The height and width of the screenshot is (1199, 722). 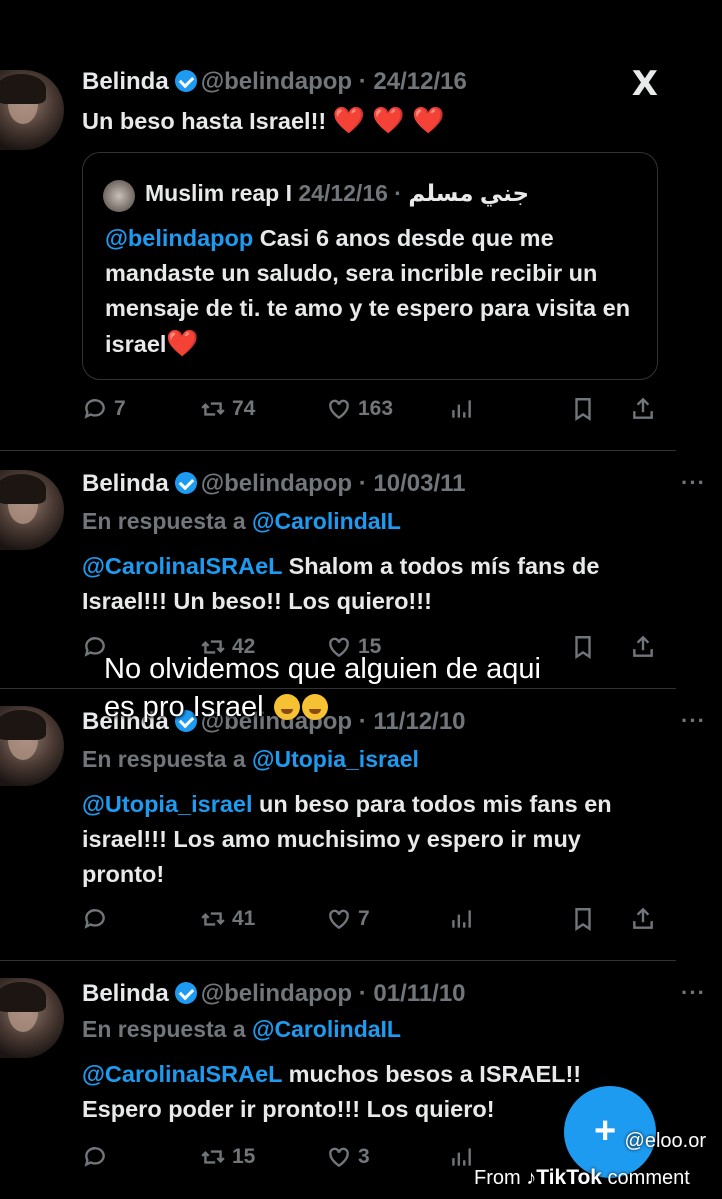 I want to click on retweet-button: 15, so click(x=227, y=1157).